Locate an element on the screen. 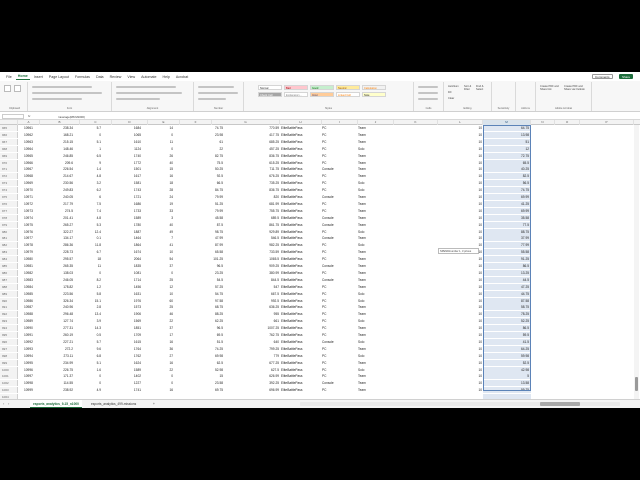  cell-c: 12.4 is located at coordinates (91, 232).